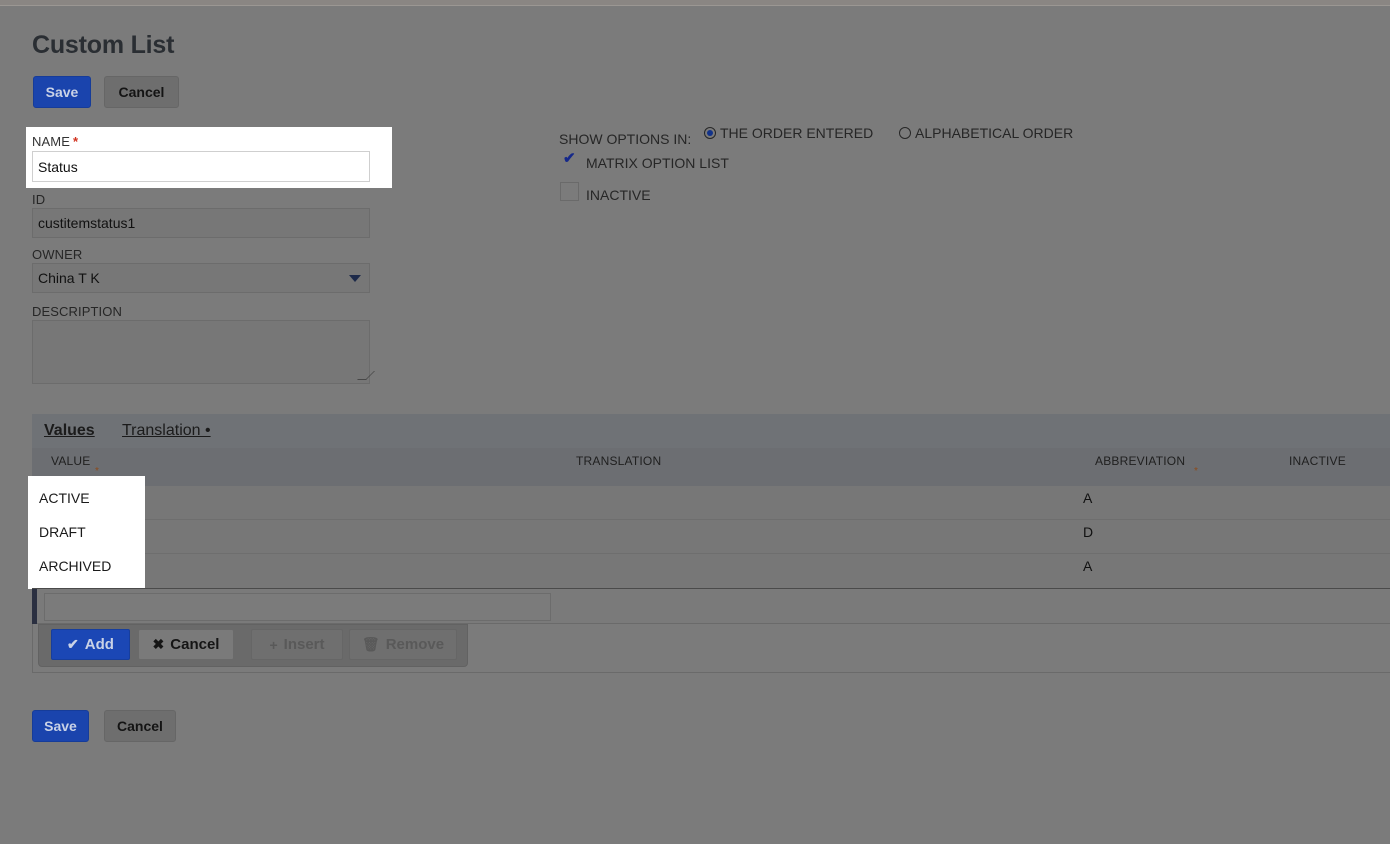 The image size is (1390, 844). What do you see at coordinates (186, 644) in the screenshot?
I see `row-cancel-button: ✖ Cancel` at bounding box center [186, 644].